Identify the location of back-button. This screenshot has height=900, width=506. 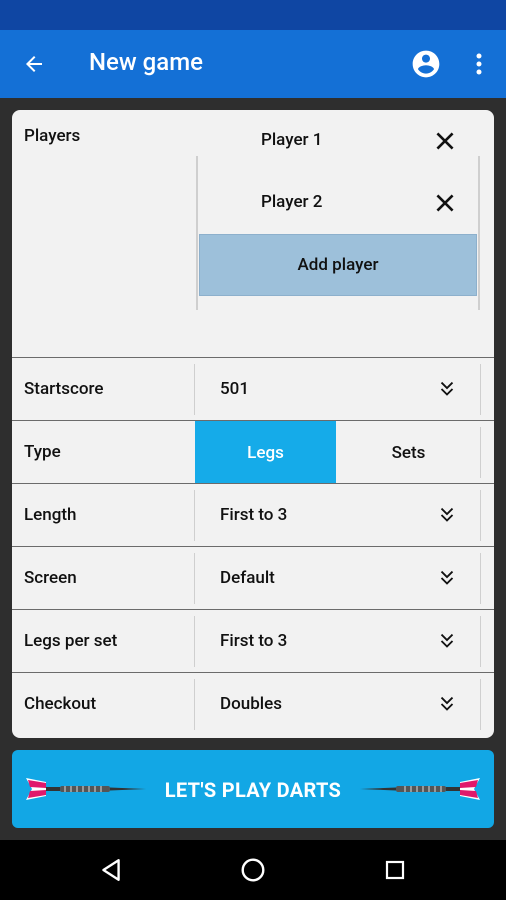
(34, 64).